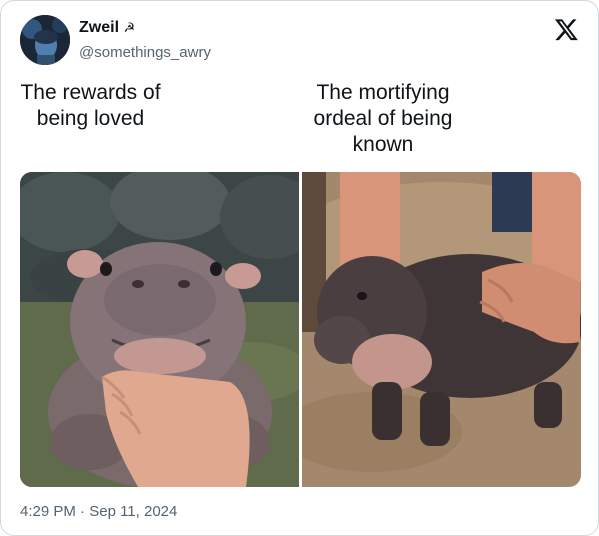 This screenshot has width=599, height=536. I want to click on avatar, so click(45, 40).